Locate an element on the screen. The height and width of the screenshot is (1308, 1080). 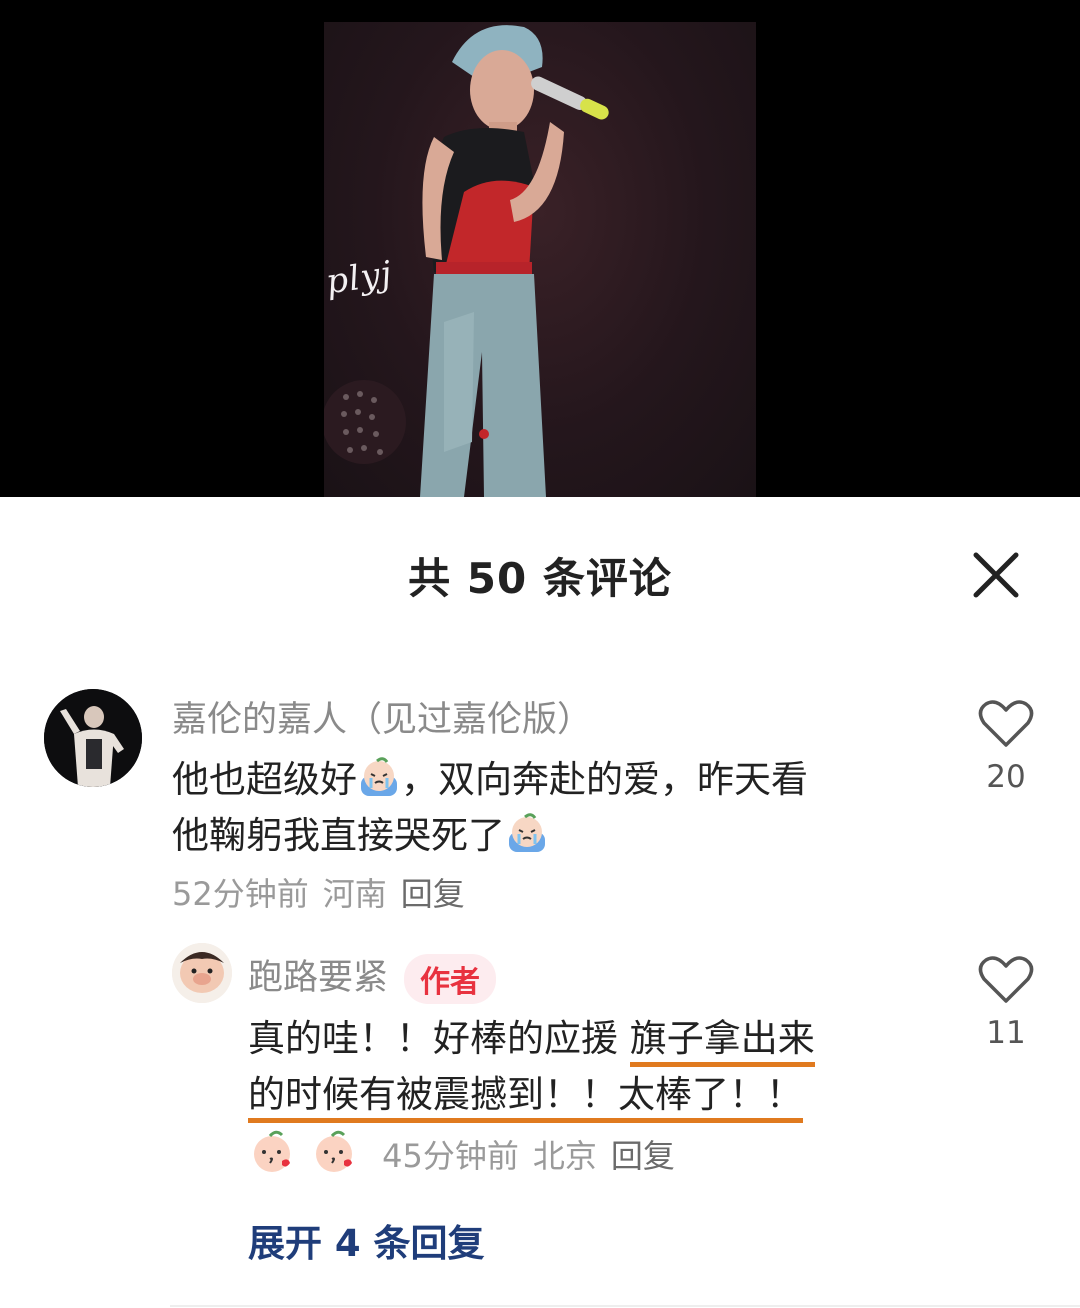
reply-text: 真的哇！！好棒的应援 旗子拿出来 的时候有被震撼到！！太棒了！！ is located at coordinates (588, 1067).